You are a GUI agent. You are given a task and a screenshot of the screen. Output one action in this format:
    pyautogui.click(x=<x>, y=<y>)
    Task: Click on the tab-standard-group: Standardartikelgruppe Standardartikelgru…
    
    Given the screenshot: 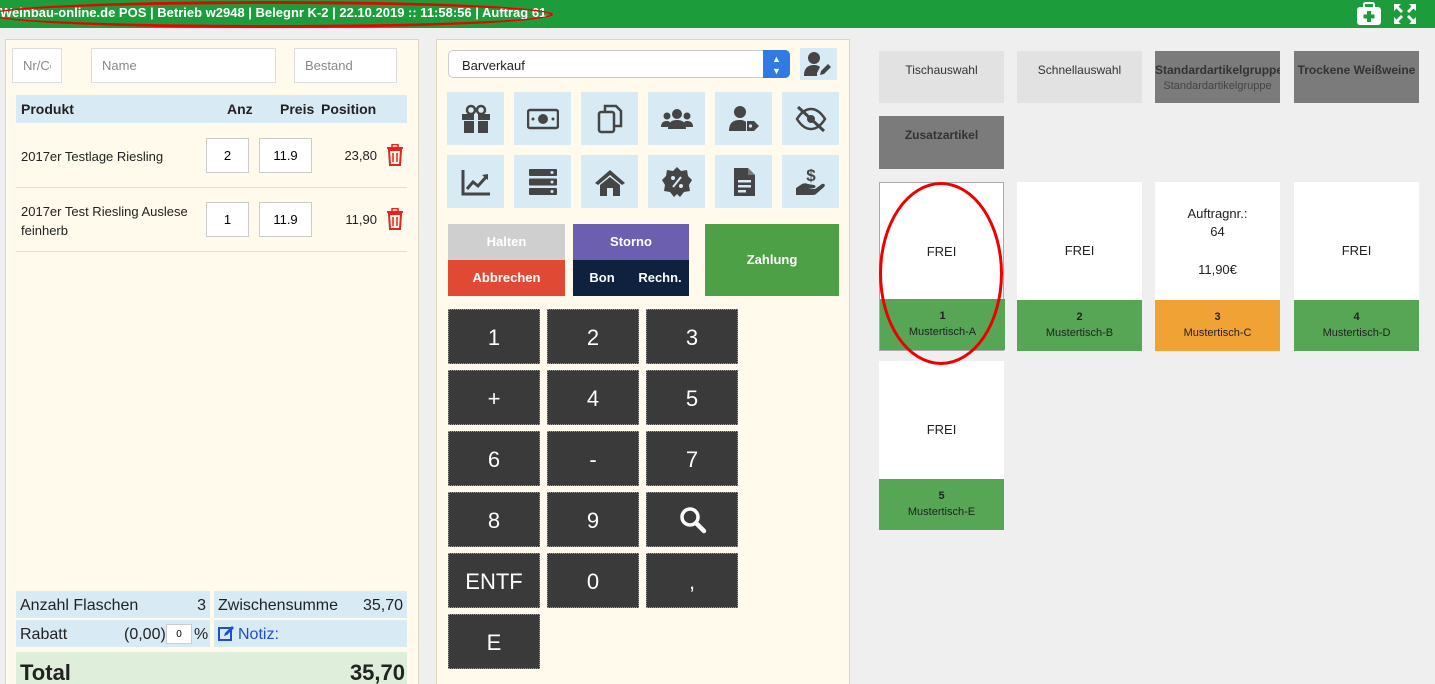 What is the action you would take?
    pyautogui.click(x=1217, y=77)
    